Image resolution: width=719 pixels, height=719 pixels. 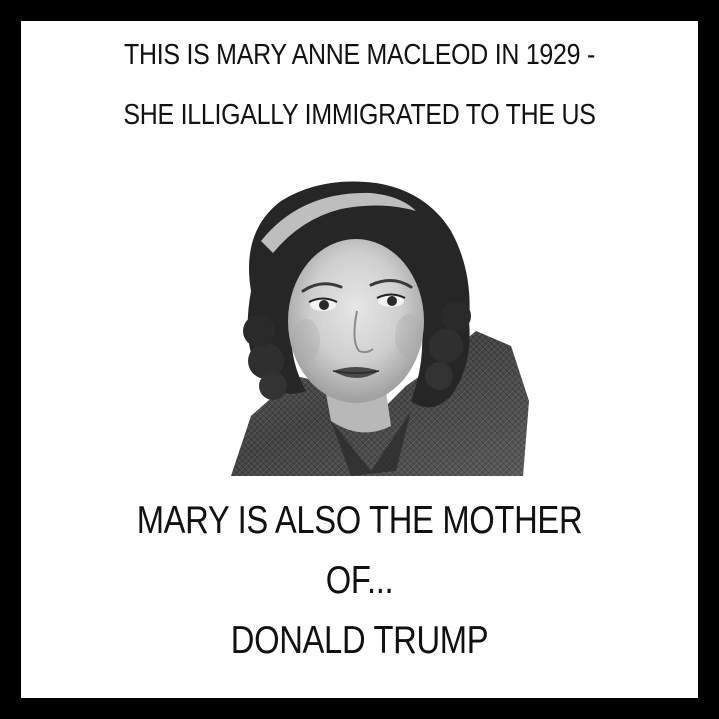 I want to click on footer-caption-line-3: DONALD TRUMP, so click(x=359, y=640).